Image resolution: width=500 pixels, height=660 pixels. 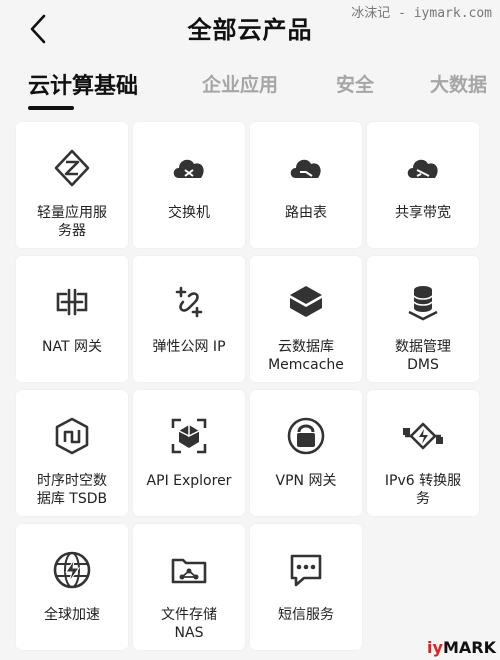 What do you see at coordinates (306, 356) in the screenshot?
I see `product-label: 云数据库 Memcache` at bounding box center [306, 356].